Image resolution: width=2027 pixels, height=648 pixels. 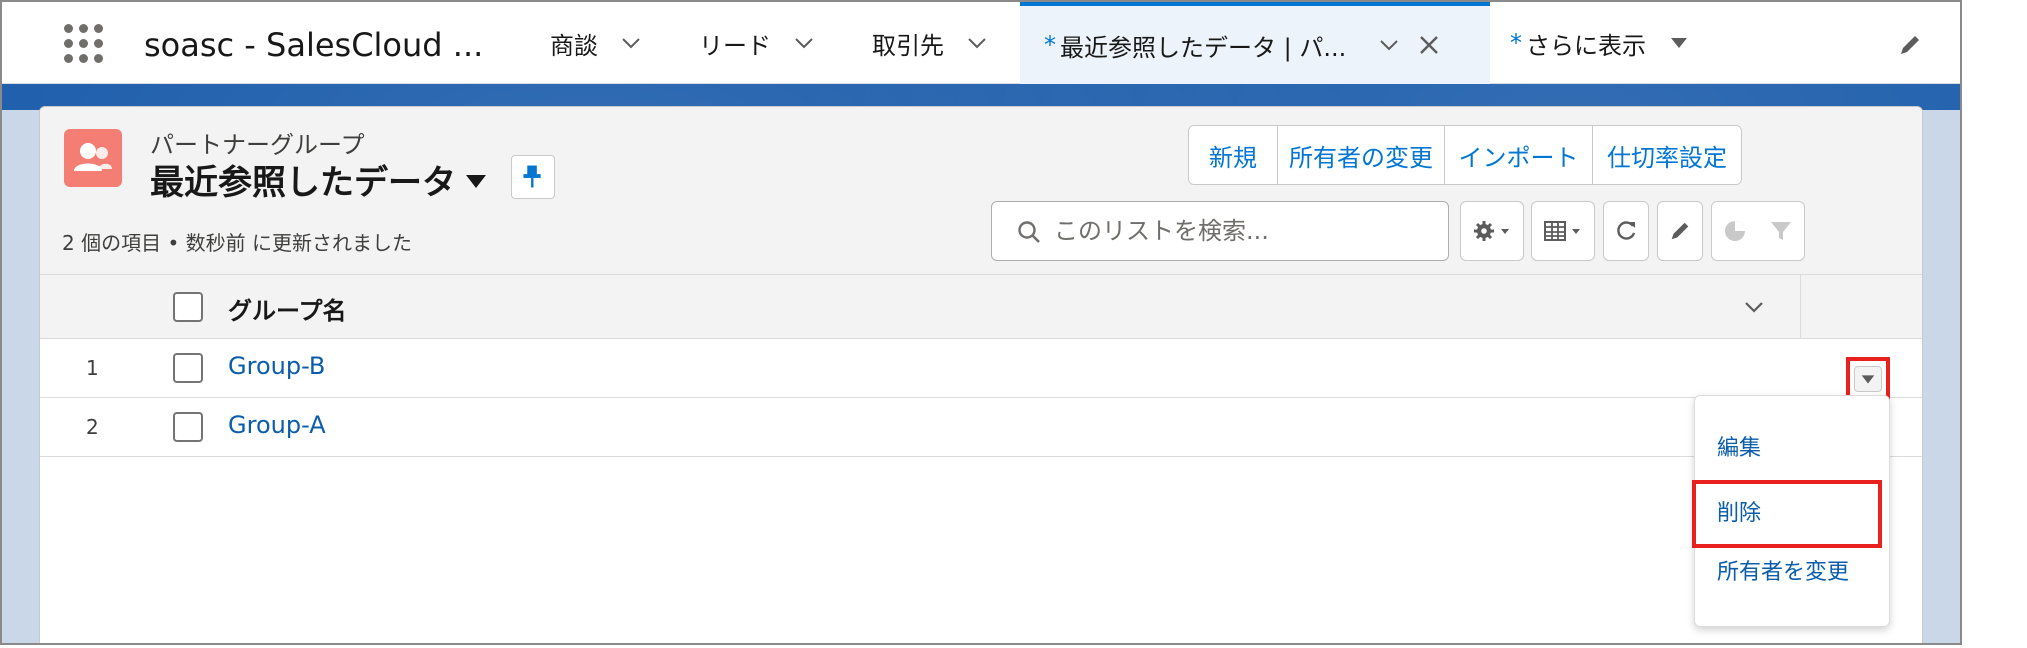 What do you see at coordinates (1244, 231) in the screenshot?
I see `search-input` at bounding box center [1244, 231].